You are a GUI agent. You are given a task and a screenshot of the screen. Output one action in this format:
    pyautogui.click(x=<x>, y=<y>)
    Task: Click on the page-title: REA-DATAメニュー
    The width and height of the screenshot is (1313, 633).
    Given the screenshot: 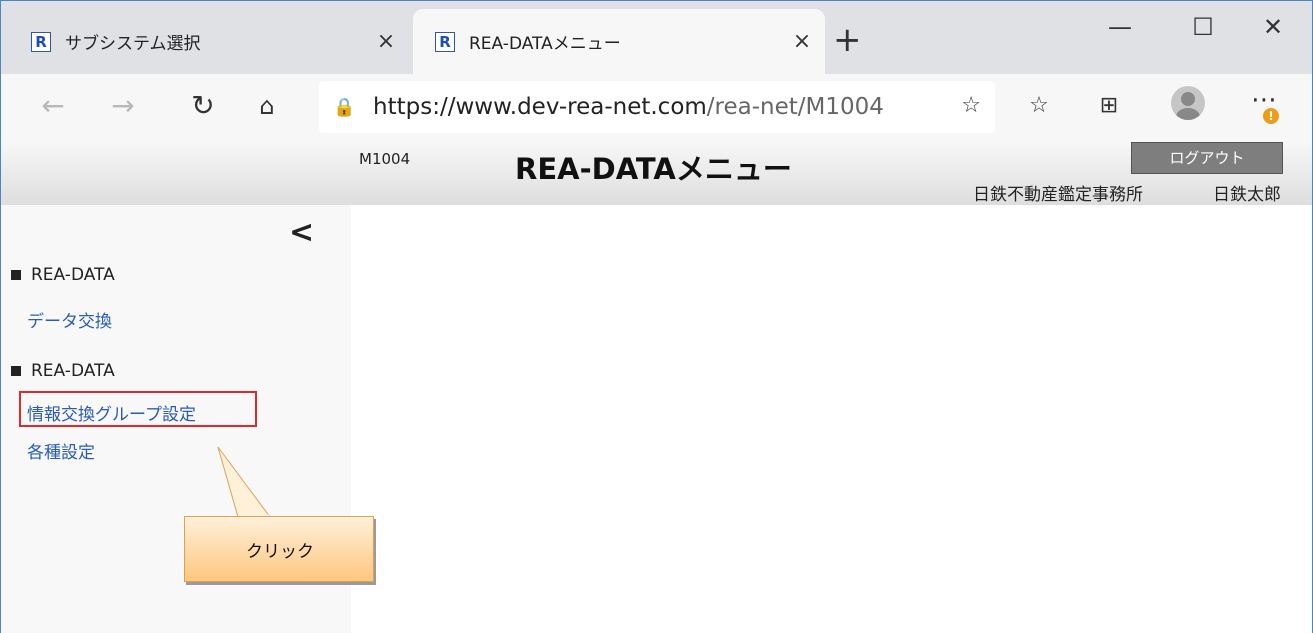 What is the action you would take?
    pyautogui.click(x=653, y=169)
    